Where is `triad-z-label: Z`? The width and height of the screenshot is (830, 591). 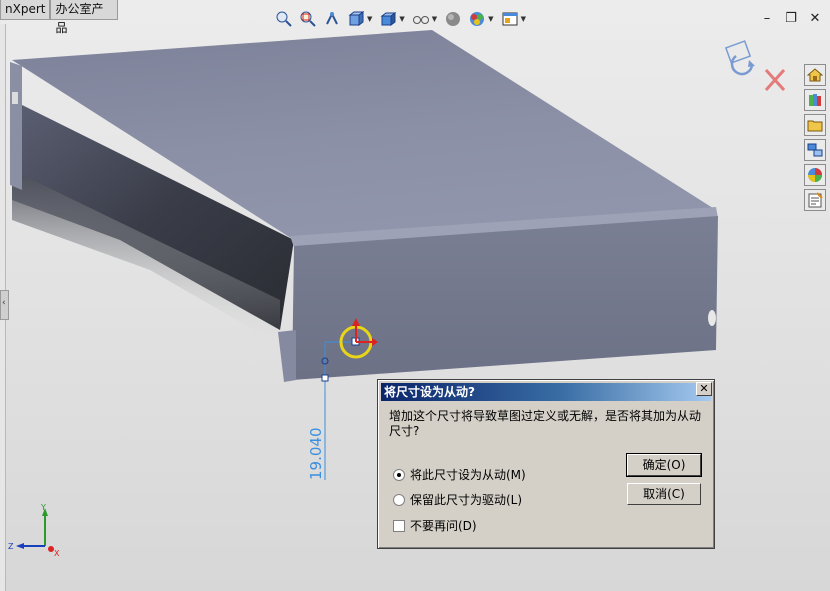 triad-z-label: Z is located at coordinates (11, 546).